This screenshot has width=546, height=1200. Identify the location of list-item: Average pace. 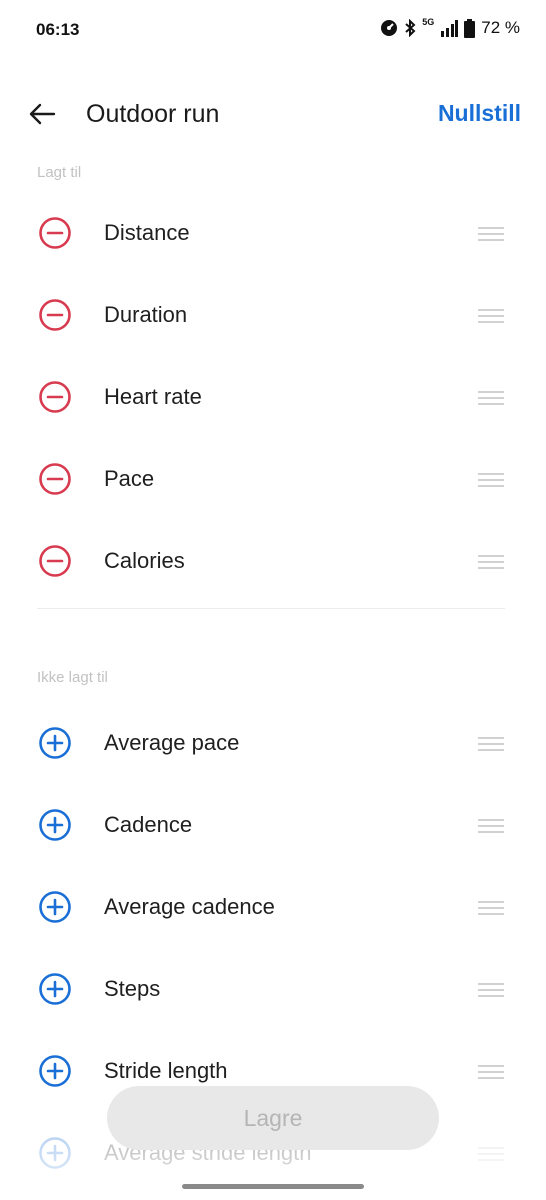
(273, 743).